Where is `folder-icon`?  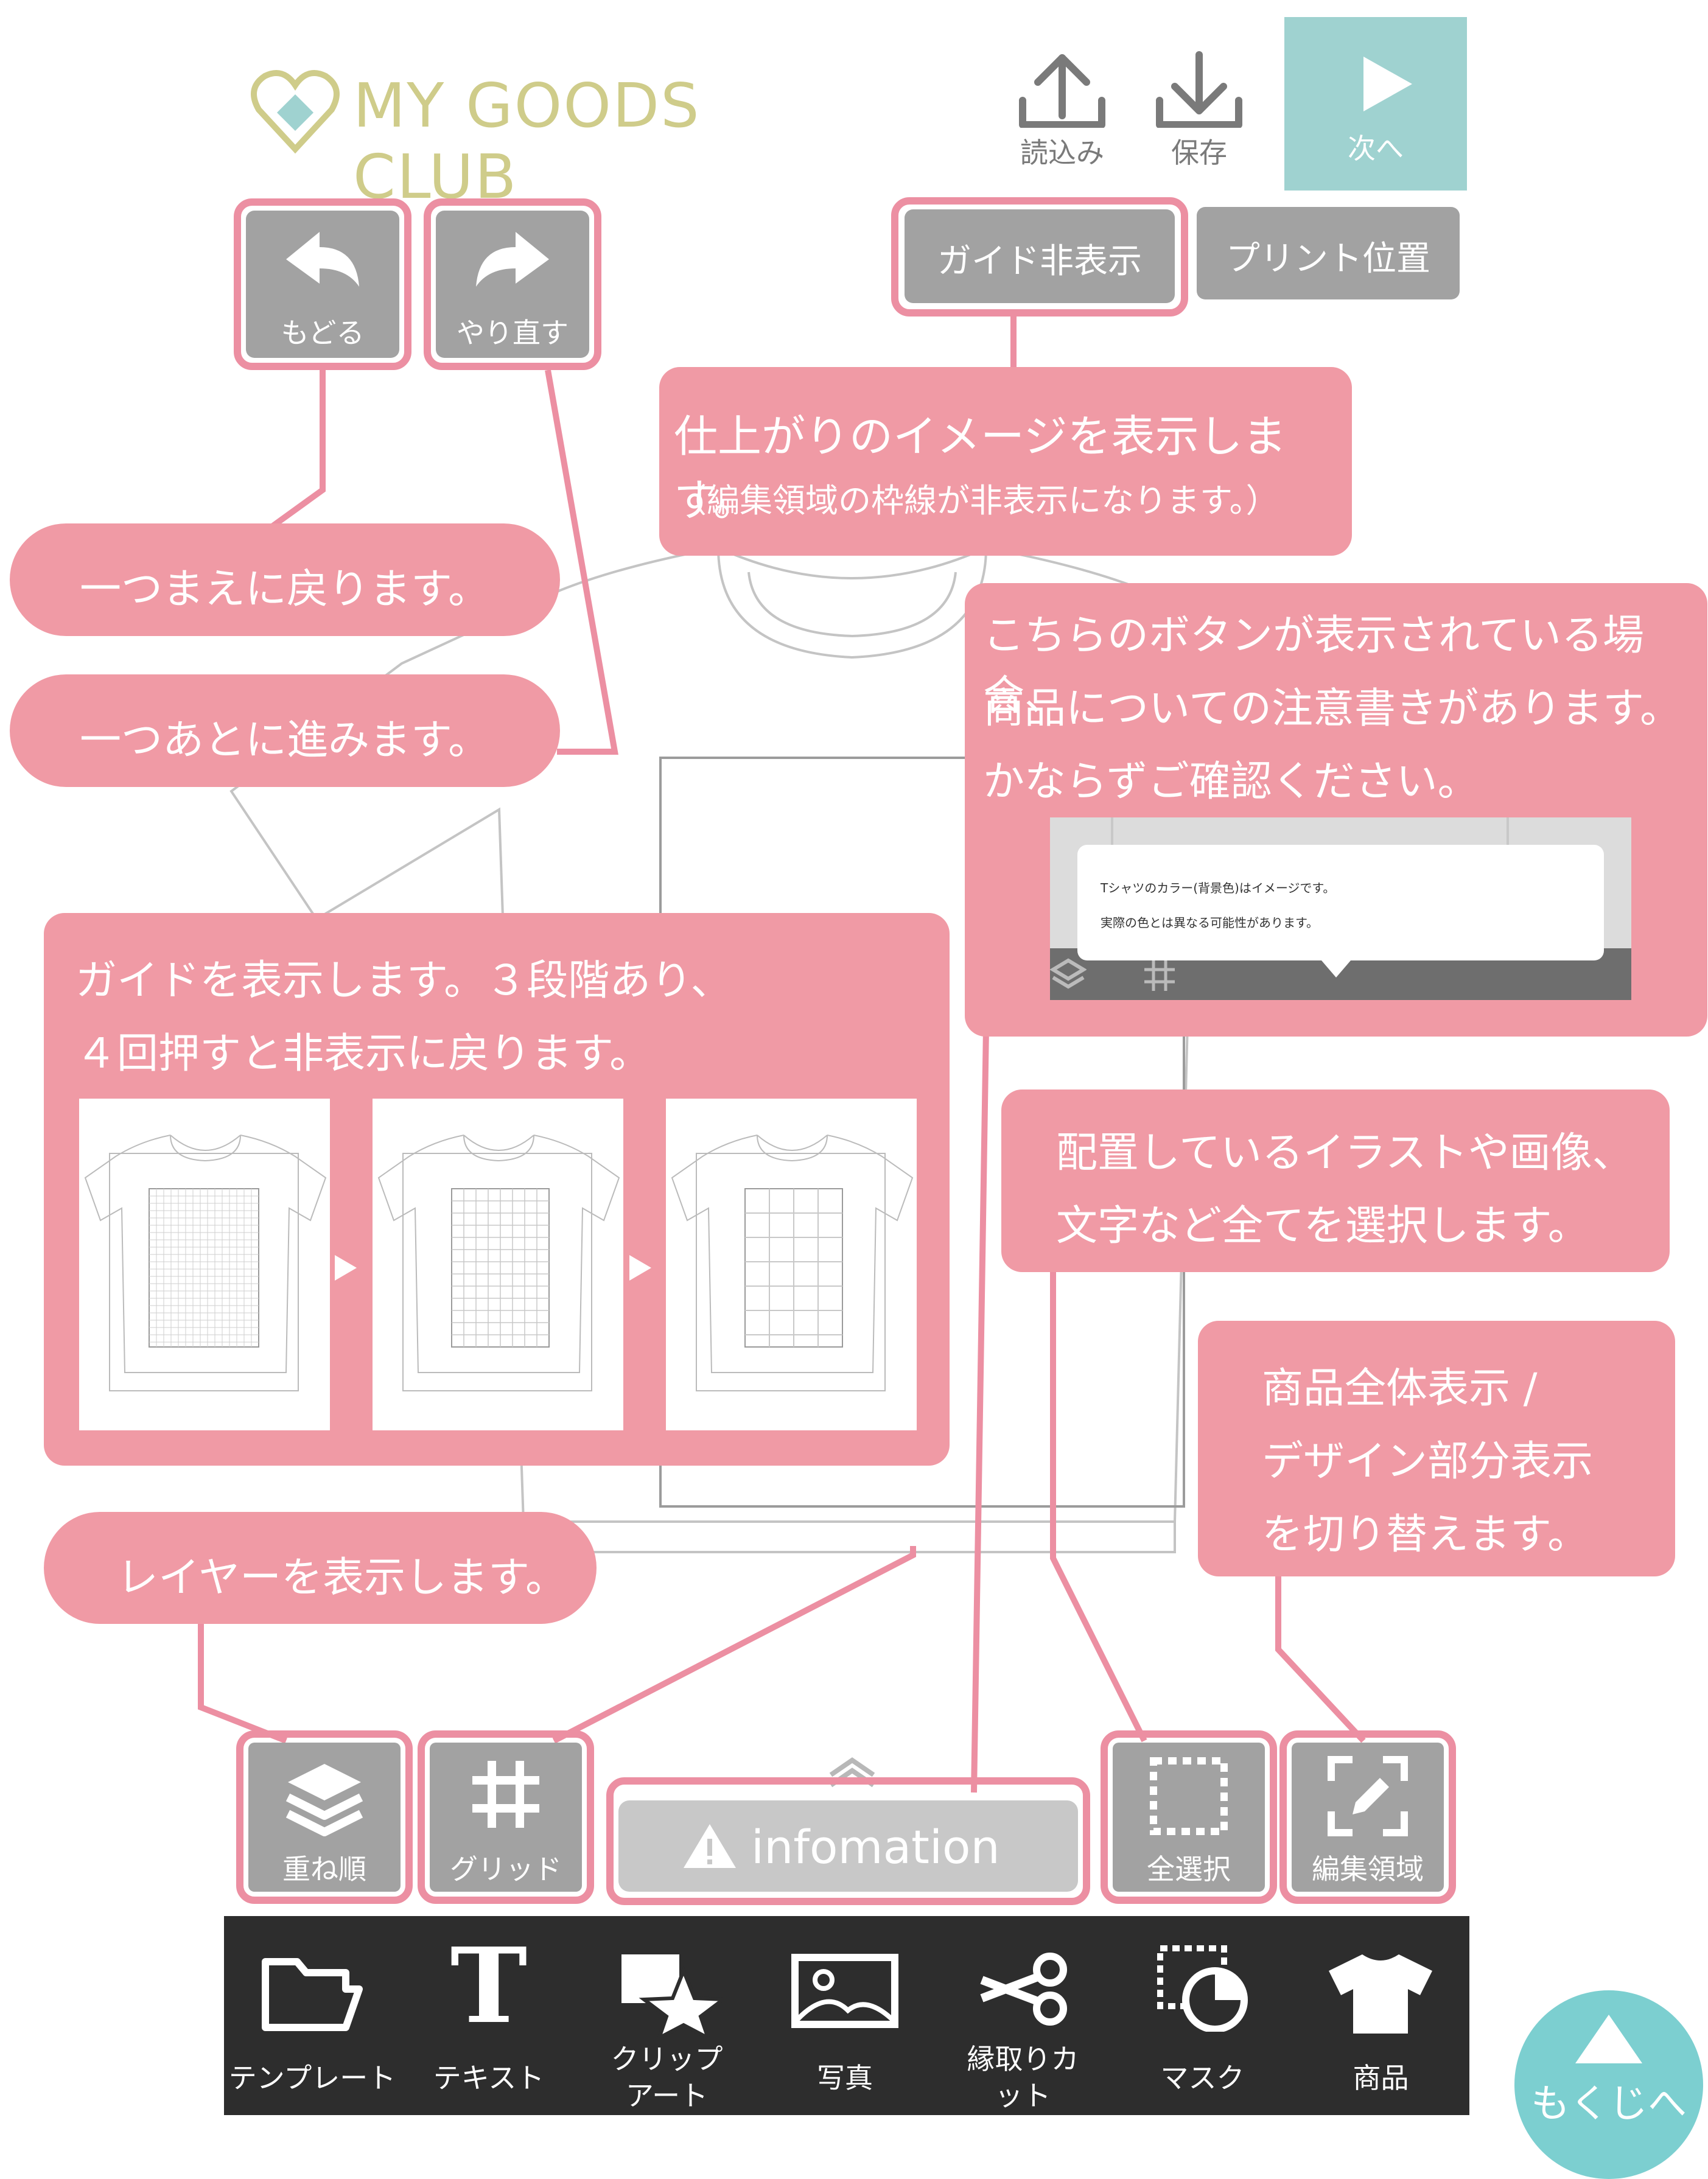 folder-icon is located at coordinates (312, 1994).